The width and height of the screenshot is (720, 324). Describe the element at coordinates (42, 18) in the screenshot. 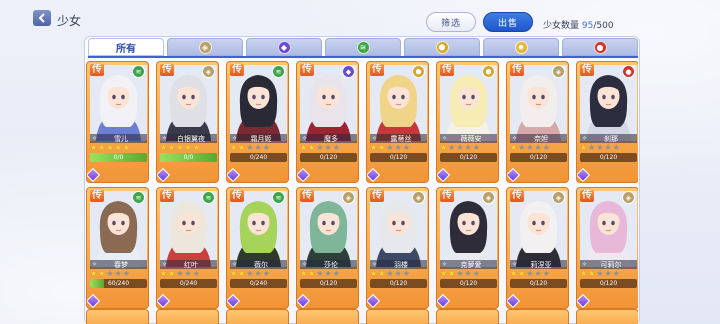

I see `back-button` at that location.